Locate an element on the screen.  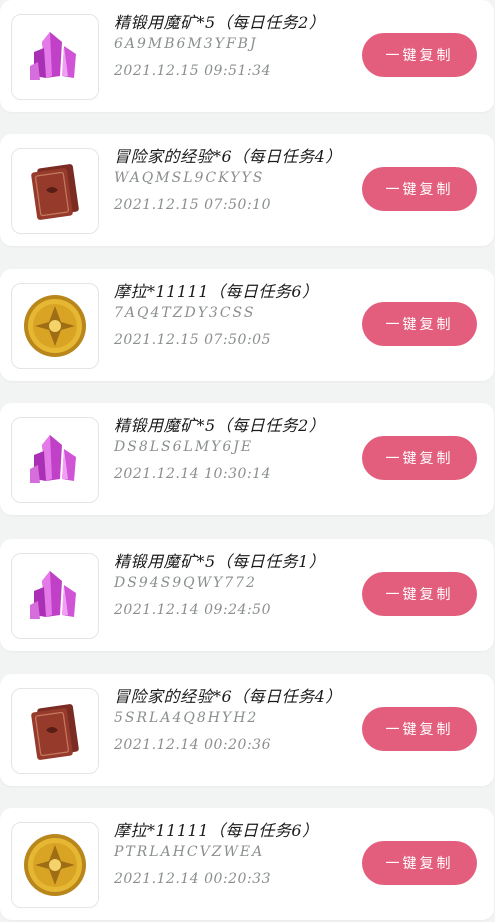
redeem-code: DS94S9QWY772 is located at coordinates (185, 583).